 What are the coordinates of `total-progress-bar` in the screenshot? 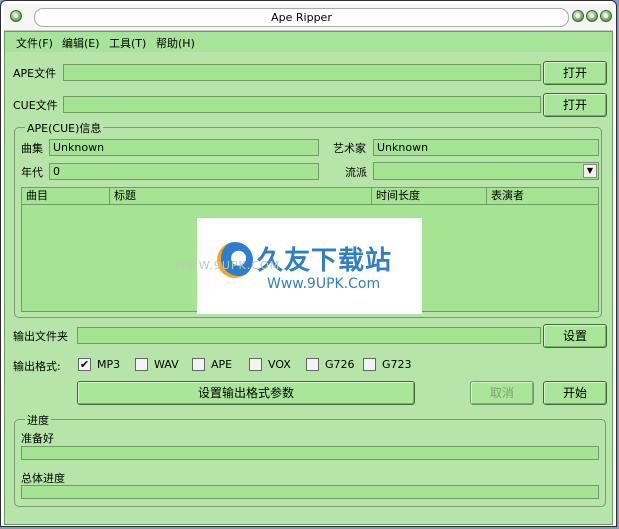 It's located at (310, 492).